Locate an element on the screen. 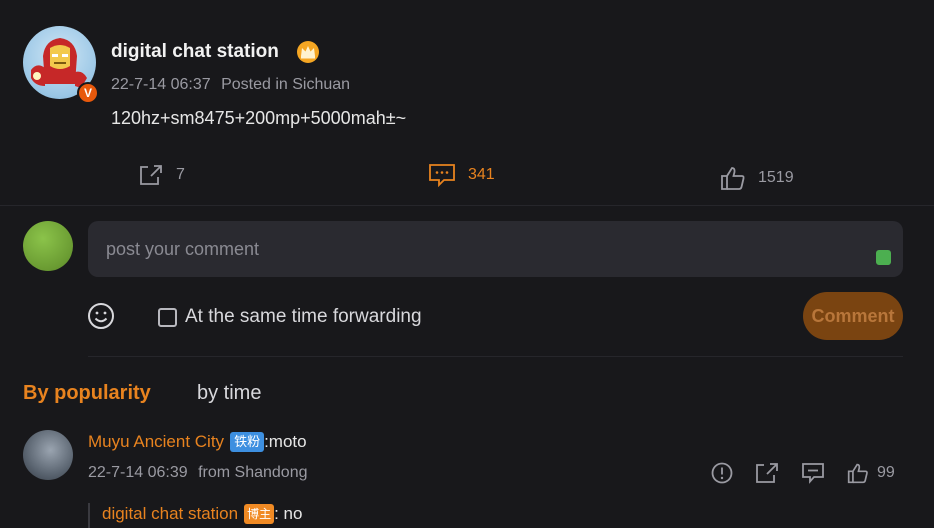  reply-author: digital chat station is located at coordinates (170, 514).